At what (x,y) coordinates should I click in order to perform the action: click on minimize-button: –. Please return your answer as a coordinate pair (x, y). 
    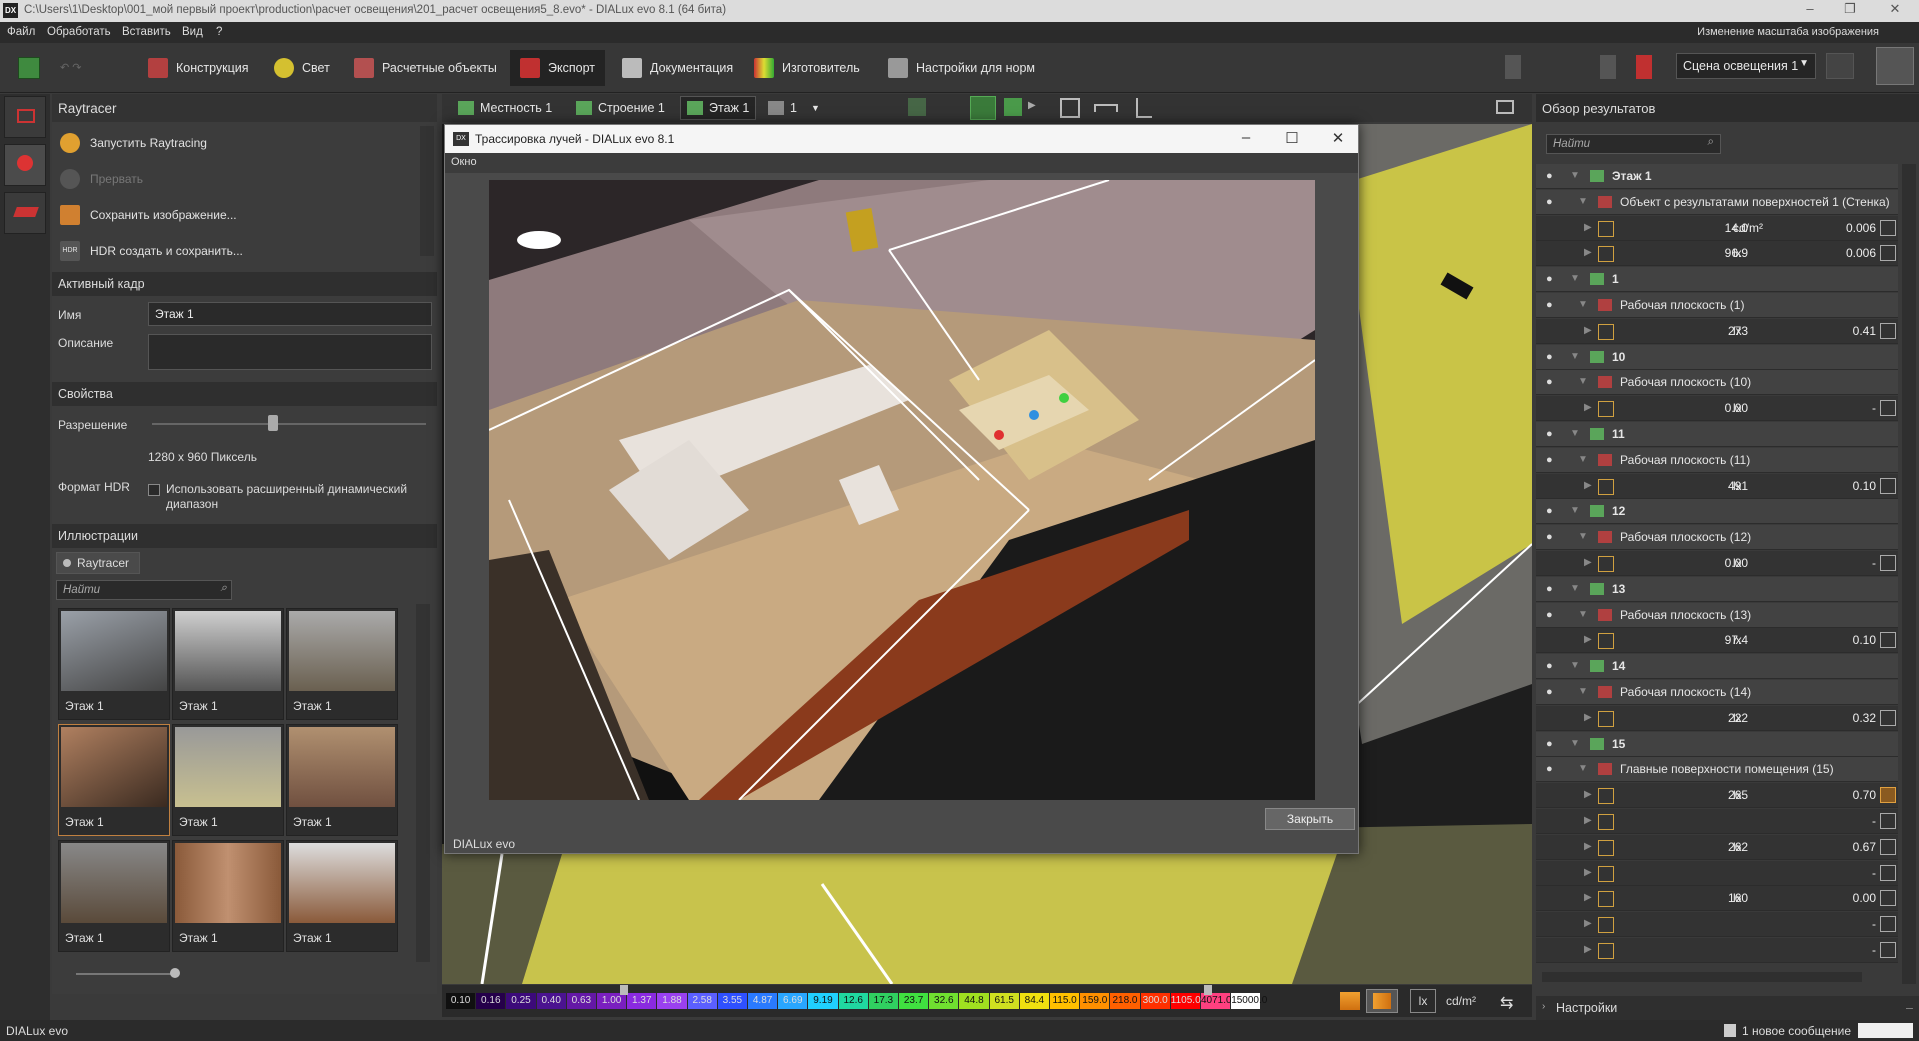
    Looking at the image, I should click on (1810, 8).